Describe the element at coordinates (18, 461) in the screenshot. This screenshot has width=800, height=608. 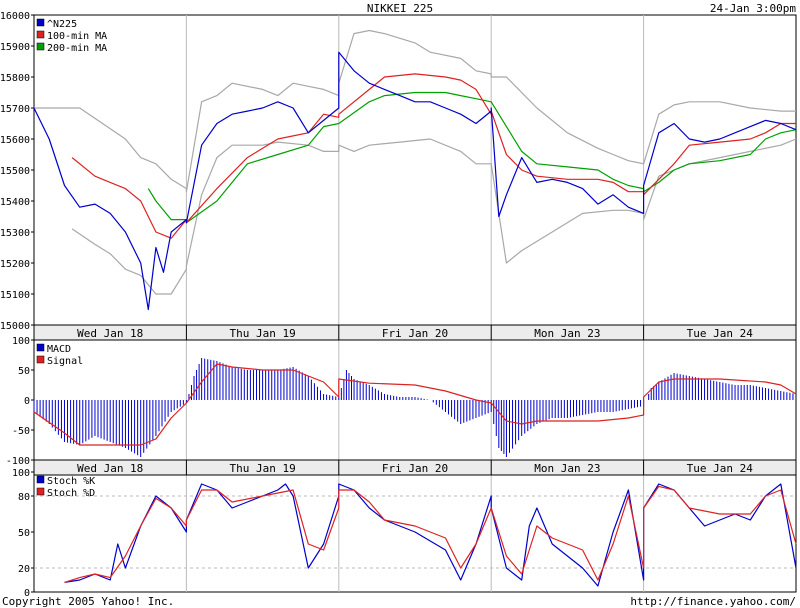
I see `macd-axis-tick-label: -100` at that location.